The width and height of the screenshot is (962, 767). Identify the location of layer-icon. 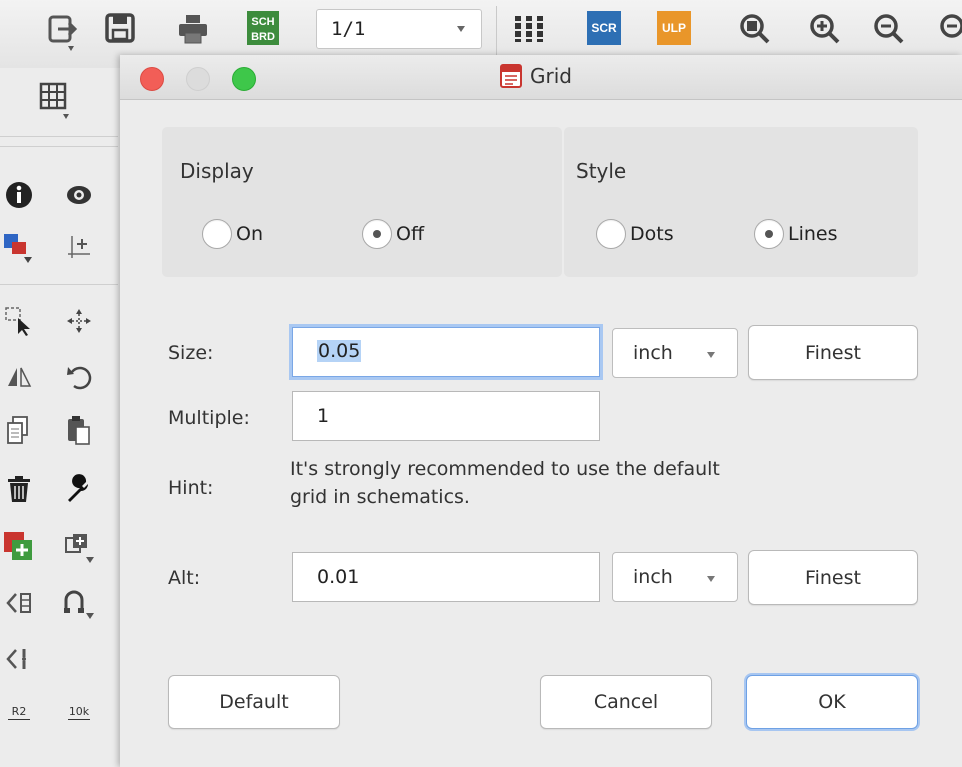
(19, 247).